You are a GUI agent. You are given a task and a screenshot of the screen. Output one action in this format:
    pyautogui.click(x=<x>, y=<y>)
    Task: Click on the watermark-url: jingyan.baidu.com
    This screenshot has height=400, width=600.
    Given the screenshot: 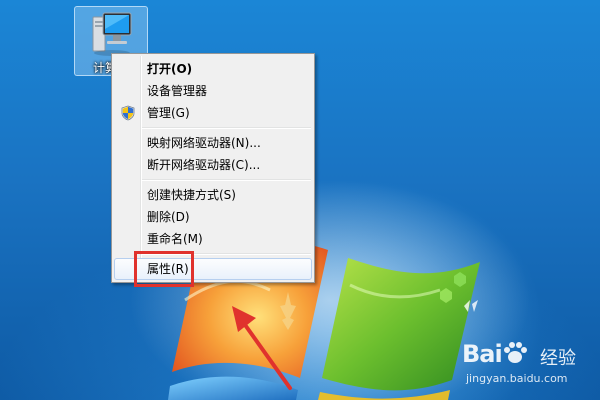 What is the action you would take?
    pyautogui.click(x=517, y=378)
    